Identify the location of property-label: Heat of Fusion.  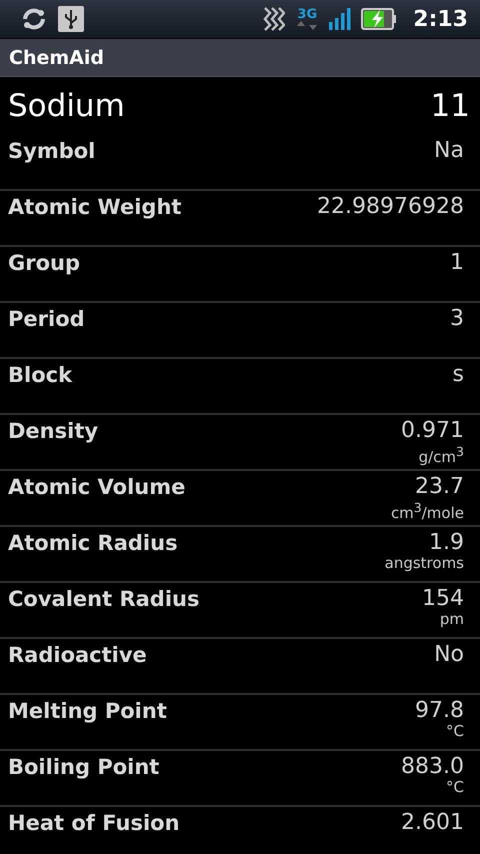
(94, 824).